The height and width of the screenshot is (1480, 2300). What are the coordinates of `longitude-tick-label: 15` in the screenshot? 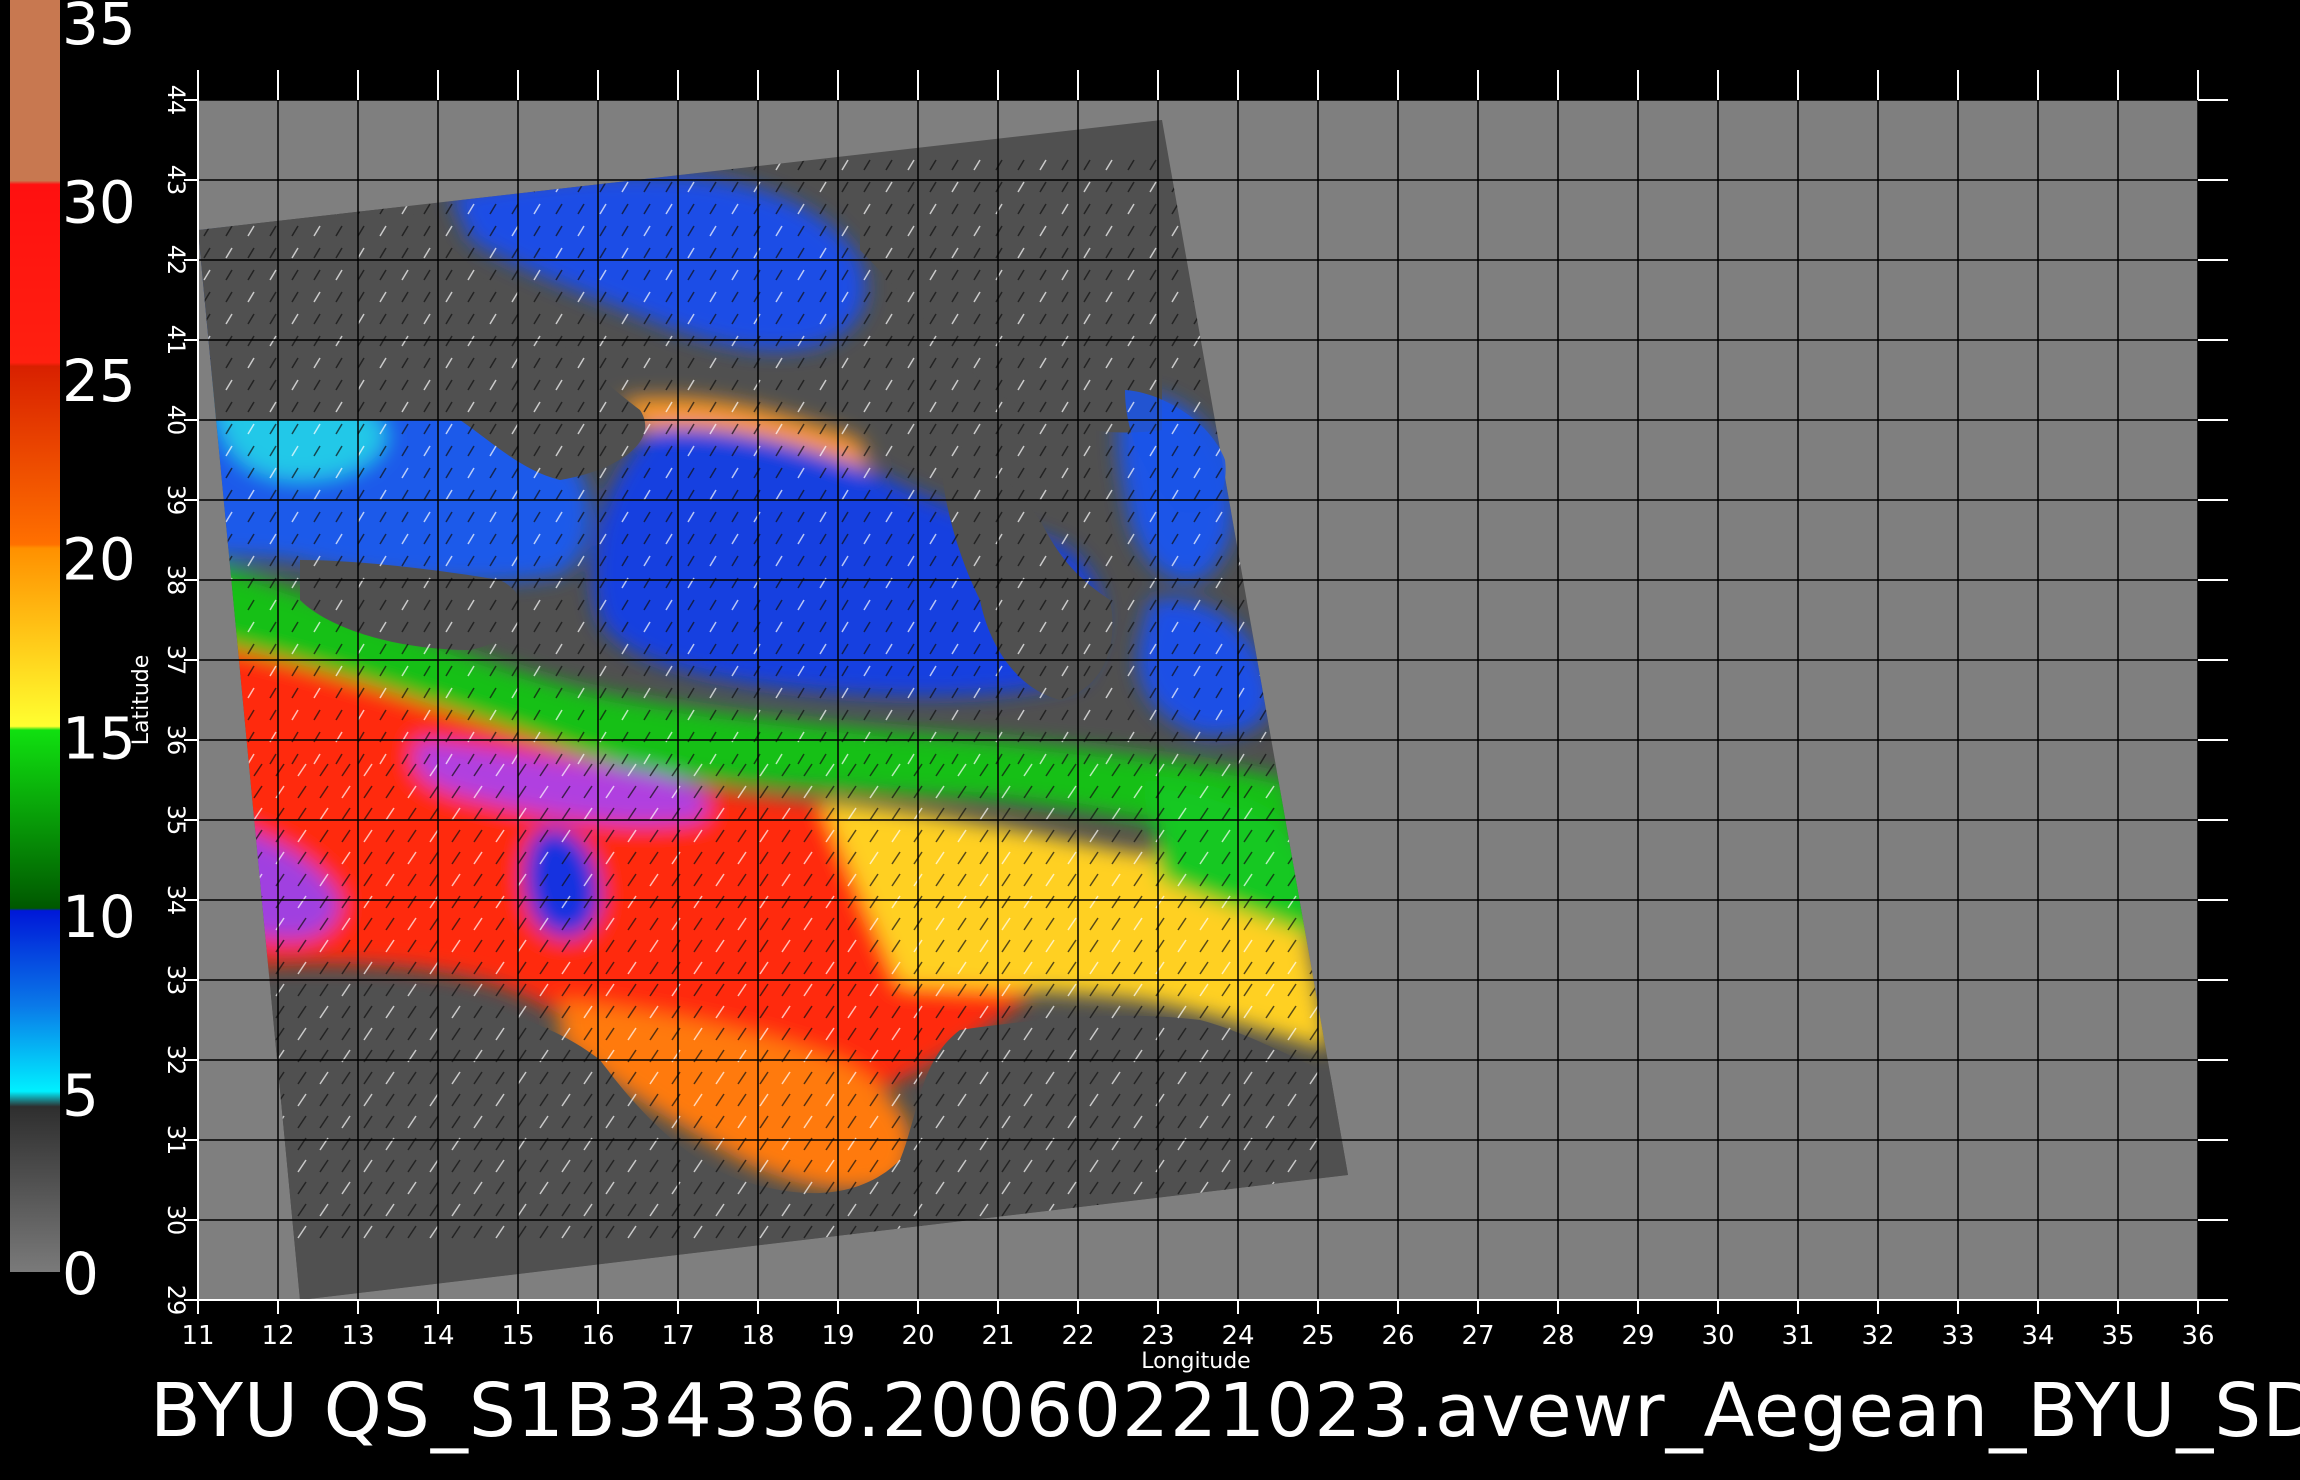 It's located at (517, 1336).